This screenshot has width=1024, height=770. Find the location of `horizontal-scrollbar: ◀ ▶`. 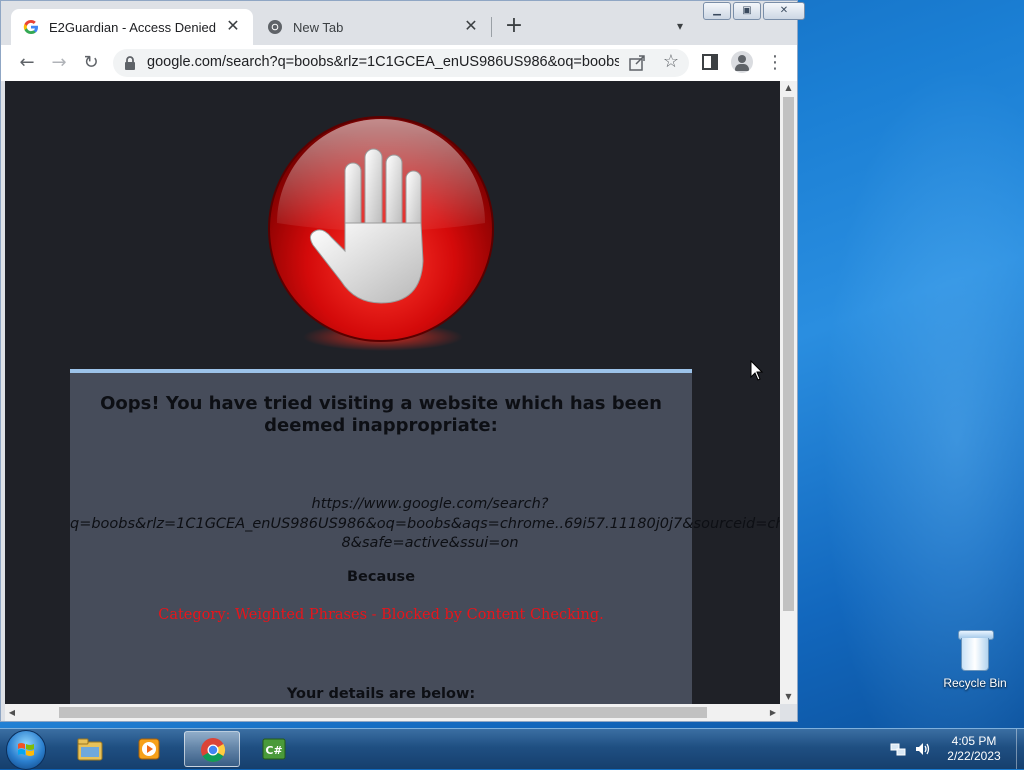

horizontal-scrollbar: ◀ ▶ is located at coordinates (392, 712).